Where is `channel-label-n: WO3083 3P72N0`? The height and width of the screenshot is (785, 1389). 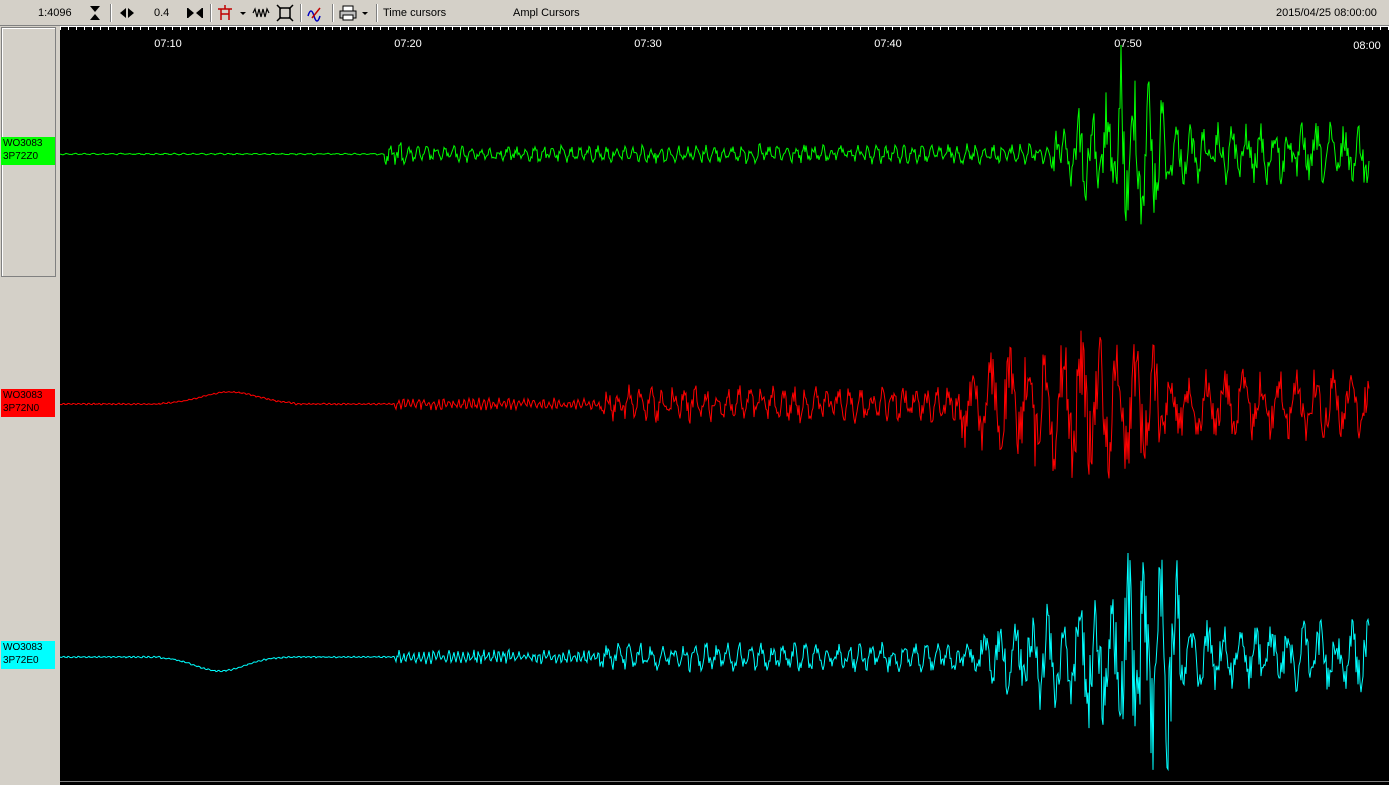
channel-label-n: WO3083 3P72N0 is located at coordinates (28, 403).